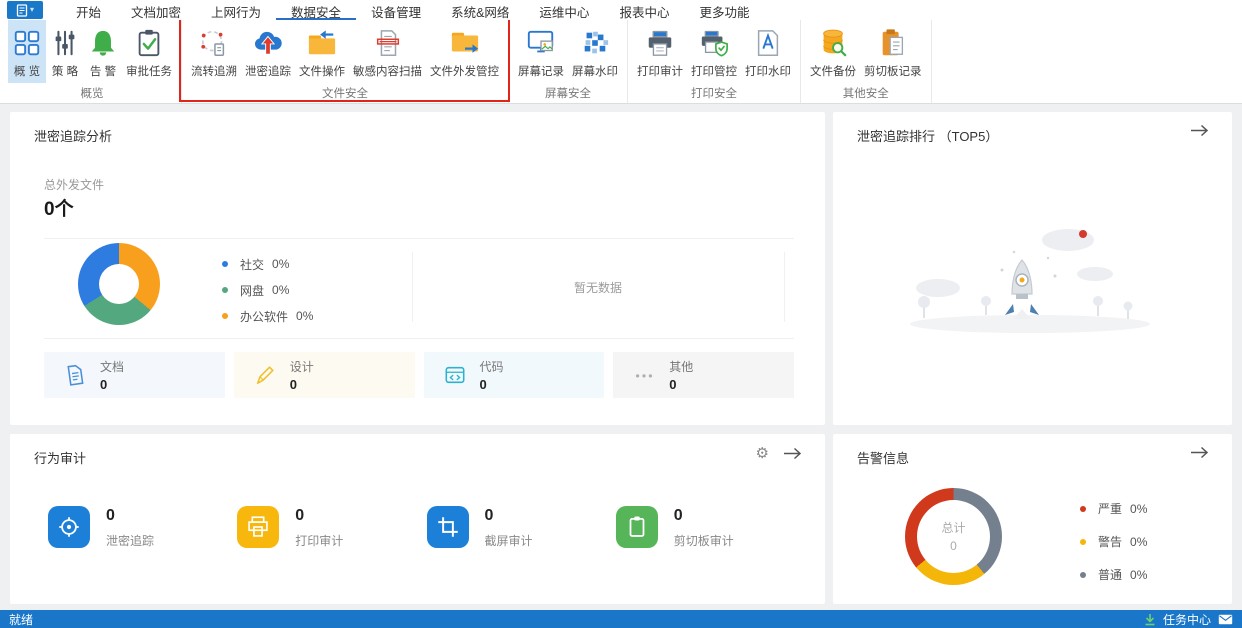  I want to click on audit-label: 打印审计, so click(319, 541).